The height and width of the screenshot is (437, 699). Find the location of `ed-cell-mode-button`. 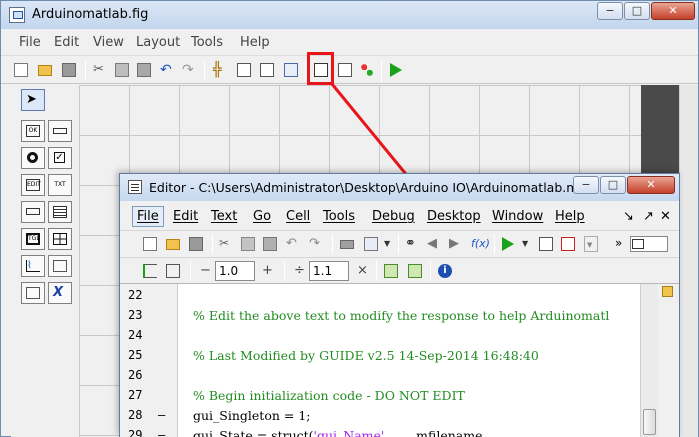

ed-cell-mode-button is located at coordinates (371, 244).